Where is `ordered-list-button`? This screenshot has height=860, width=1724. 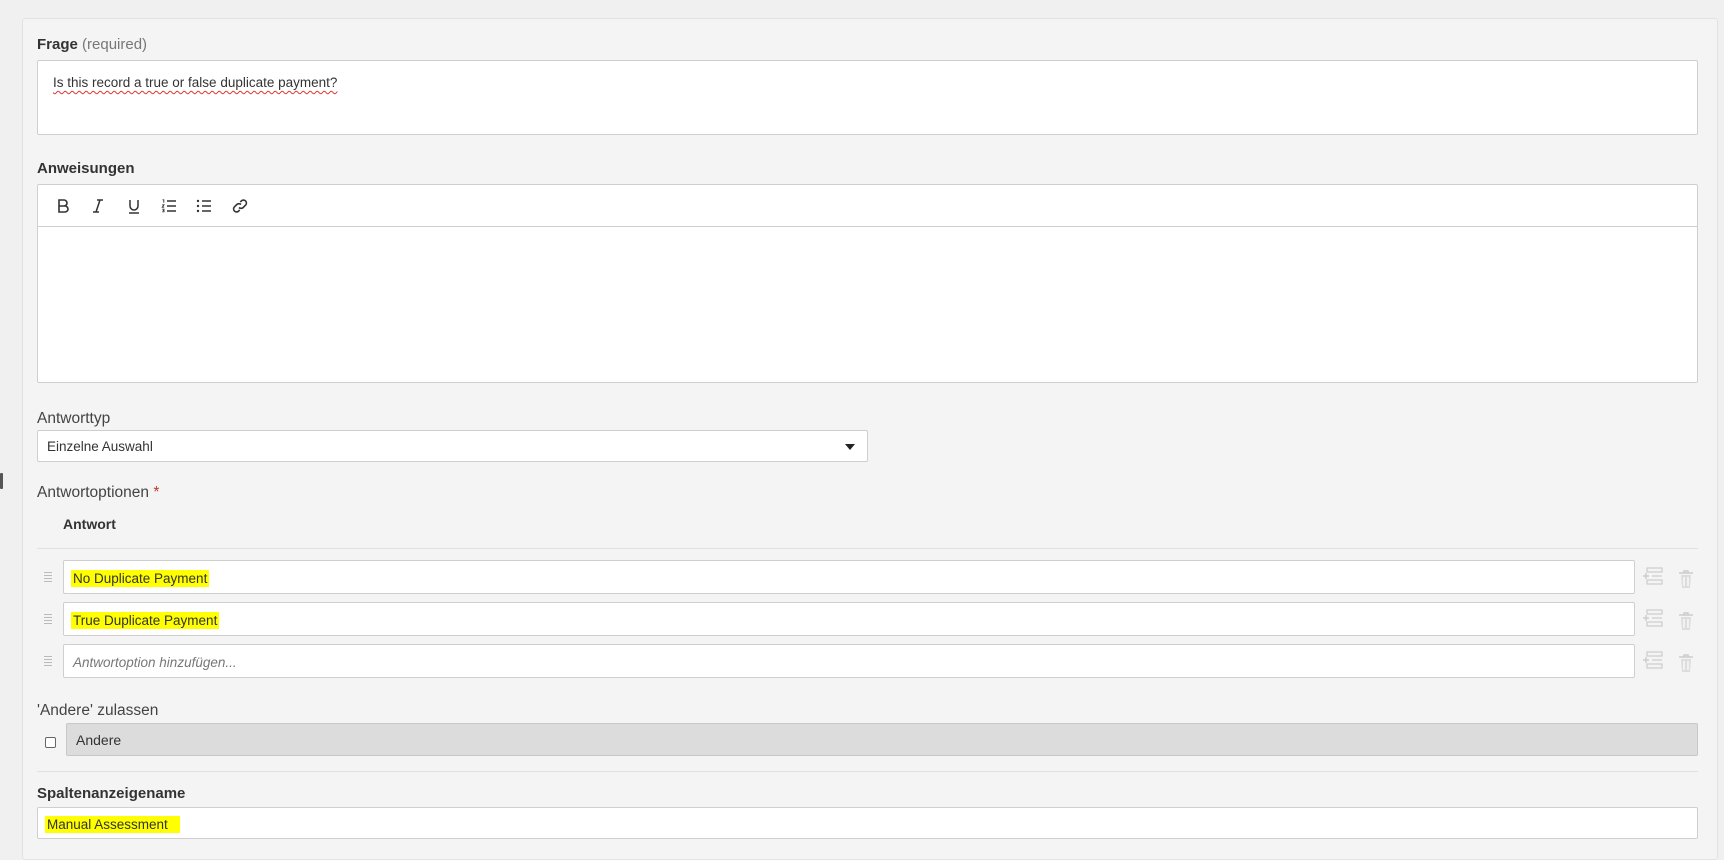 ordered-list-button is located at coordinates (169, 206).